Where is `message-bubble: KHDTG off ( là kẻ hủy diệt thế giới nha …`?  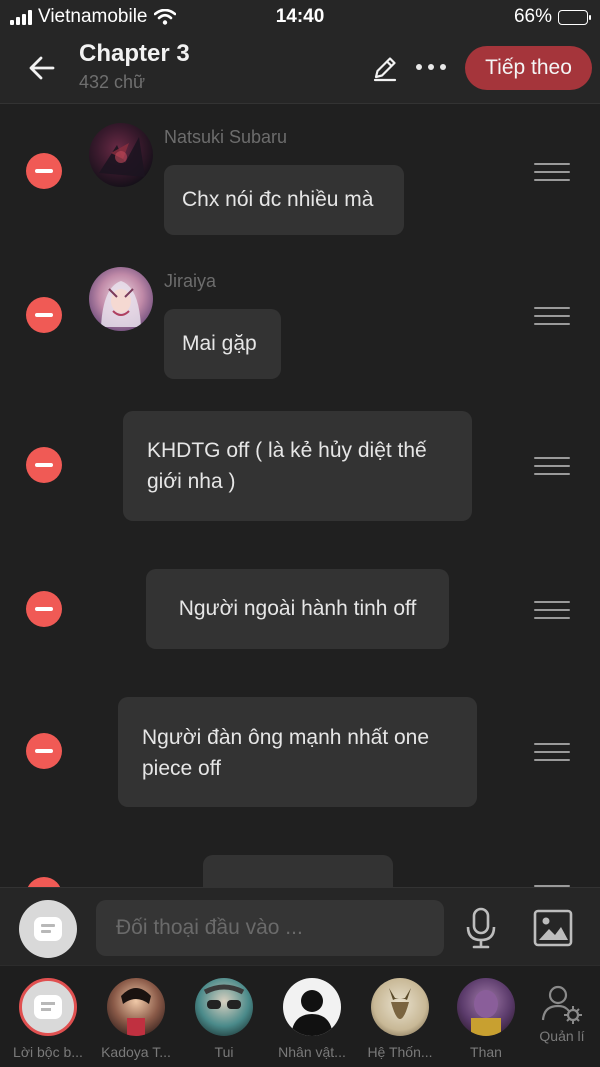 message-bubble: KHDTG off ( là kẻ hủy diệt thế giới nha … is located at coordinates (297, 466).